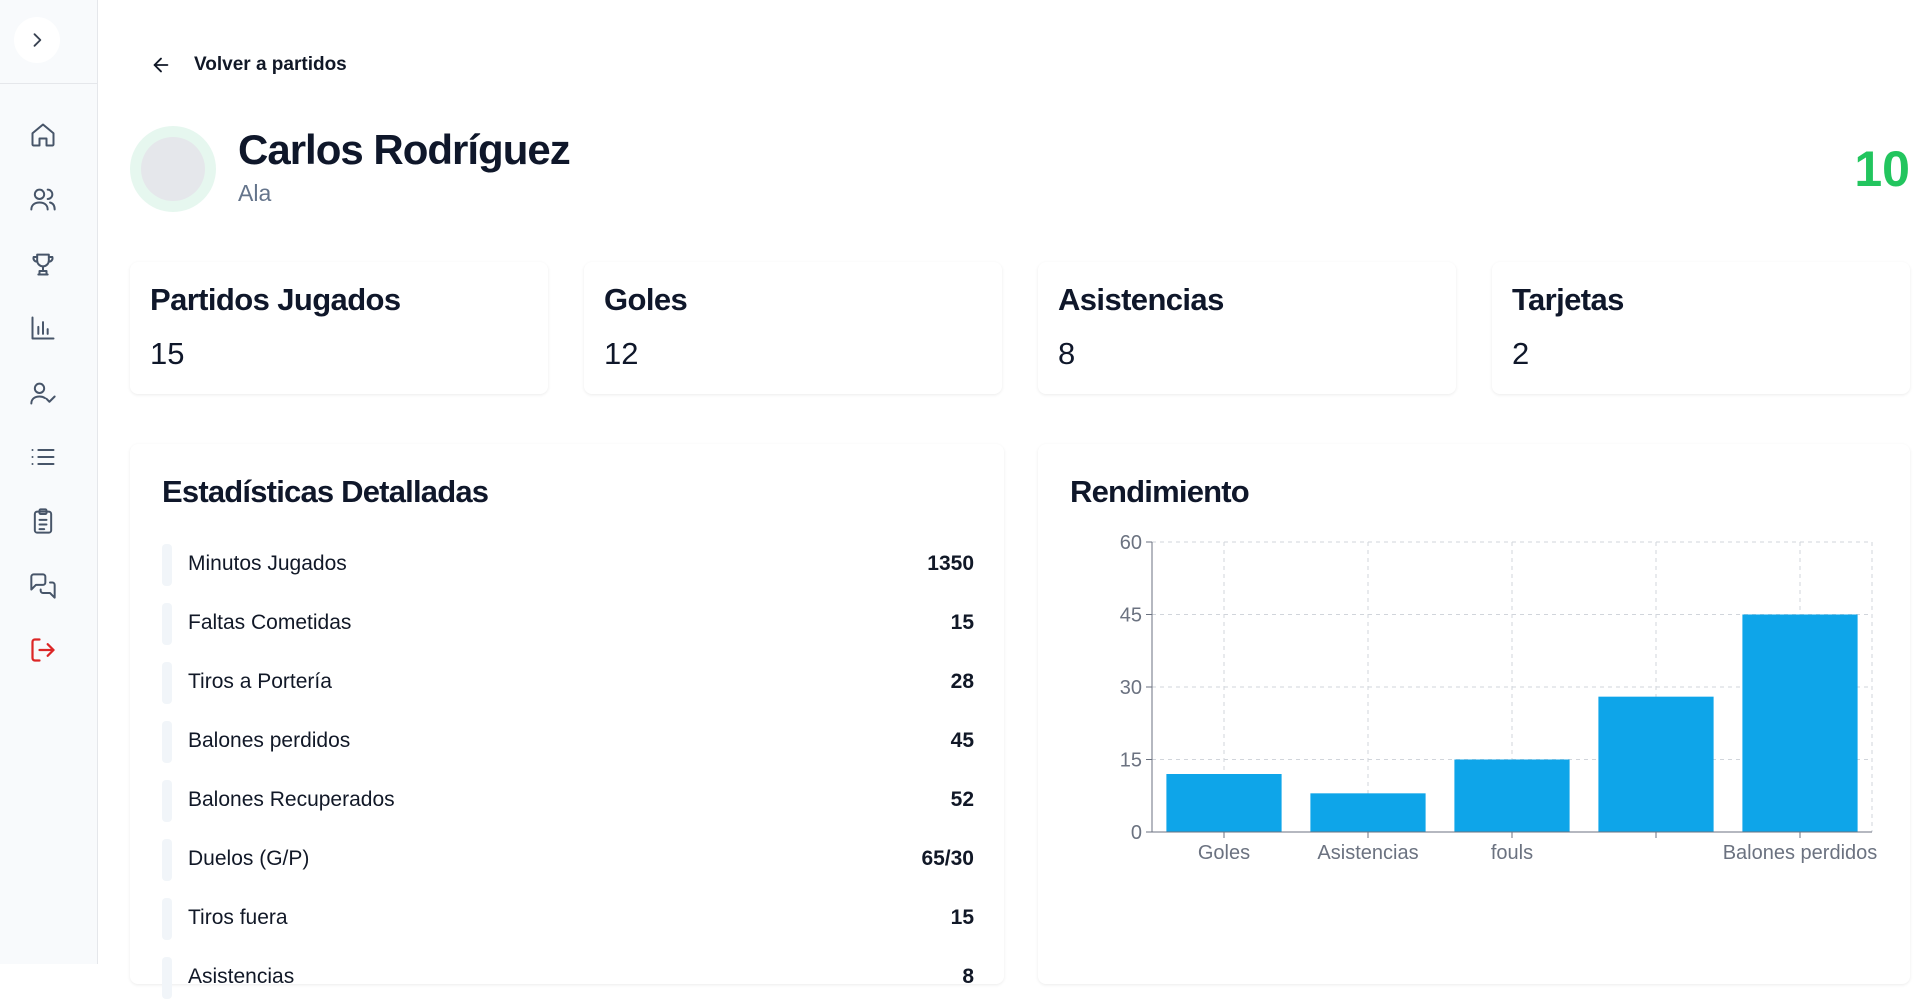 Image resolution: width=1920 pixels, height=1006 pixels. What do you see at coordinates (568, 563) in the screenshot?
I see `list-item: Minutos Jugados 1350` at bounding box center [568, 563].